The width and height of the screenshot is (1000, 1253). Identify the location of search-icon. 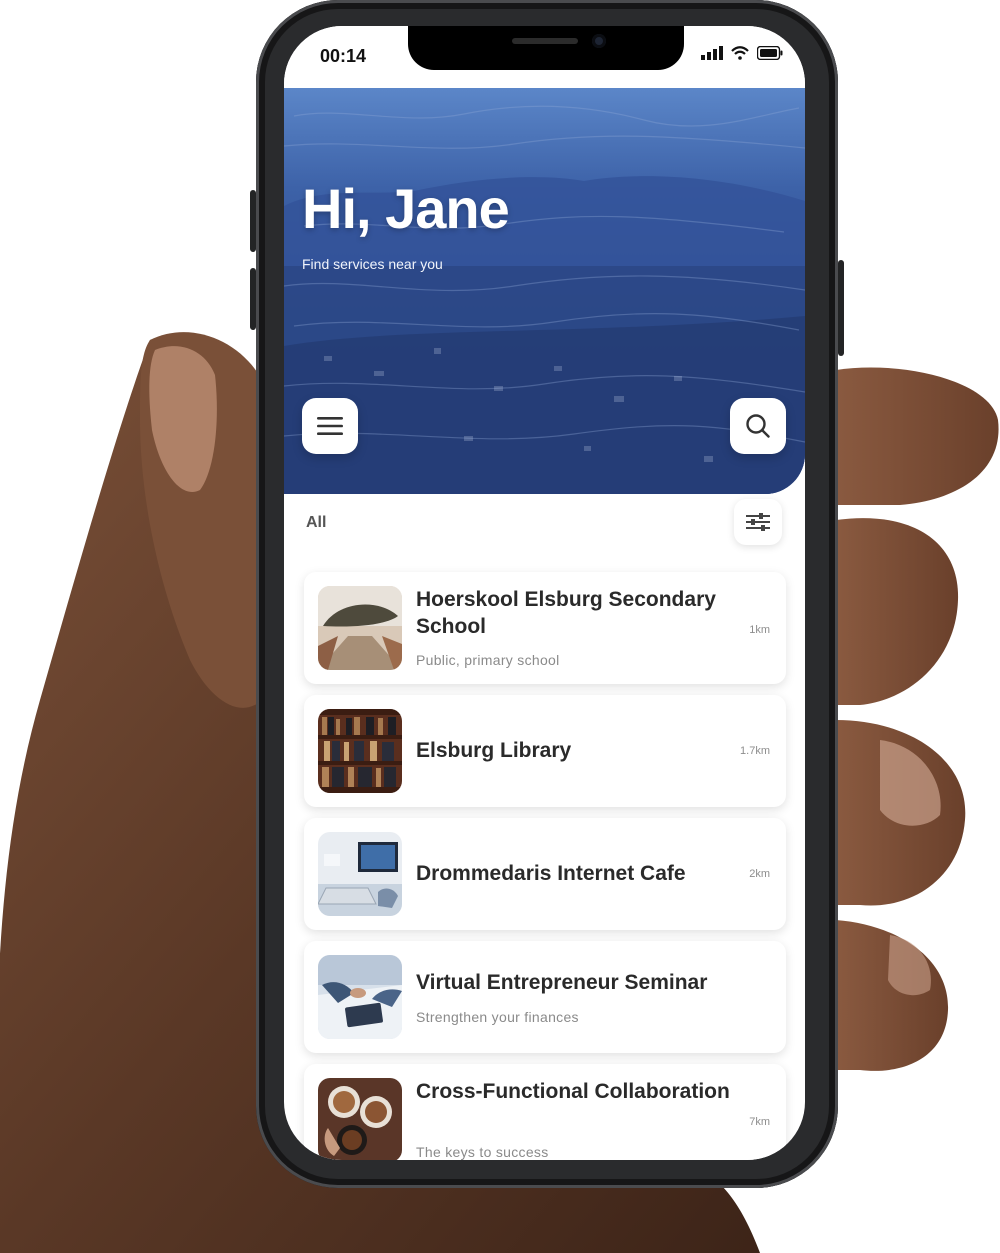
(758, 426).